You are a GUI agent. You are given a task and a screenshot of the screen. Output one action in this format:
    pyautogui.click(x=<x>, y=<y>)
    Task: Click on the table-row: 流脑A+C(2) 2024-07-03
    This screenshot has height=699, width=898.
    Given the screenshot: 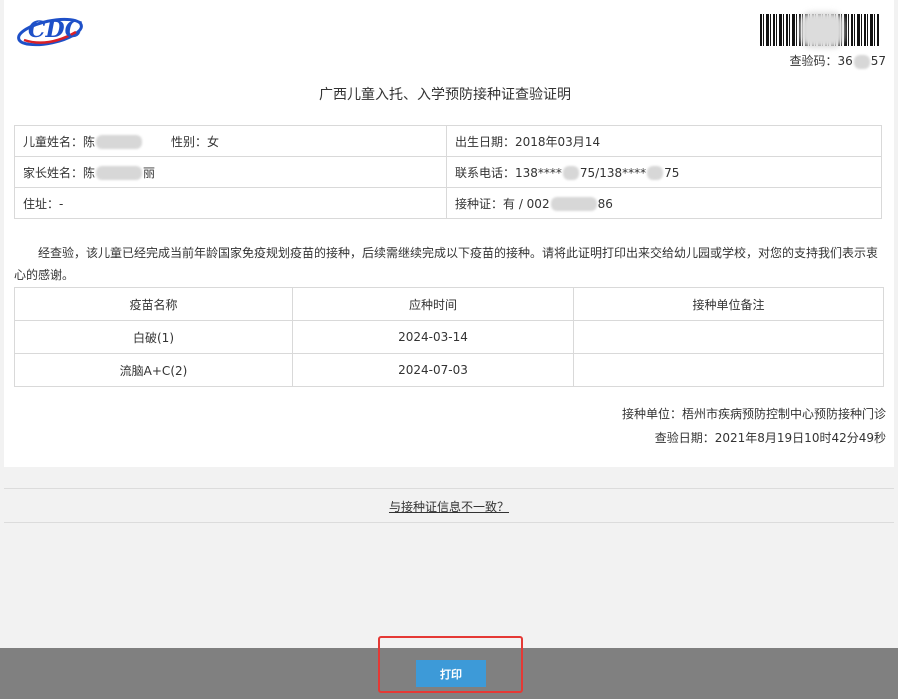 What is the action you would take?
    pyautogui.click(x=449, y=370)
    